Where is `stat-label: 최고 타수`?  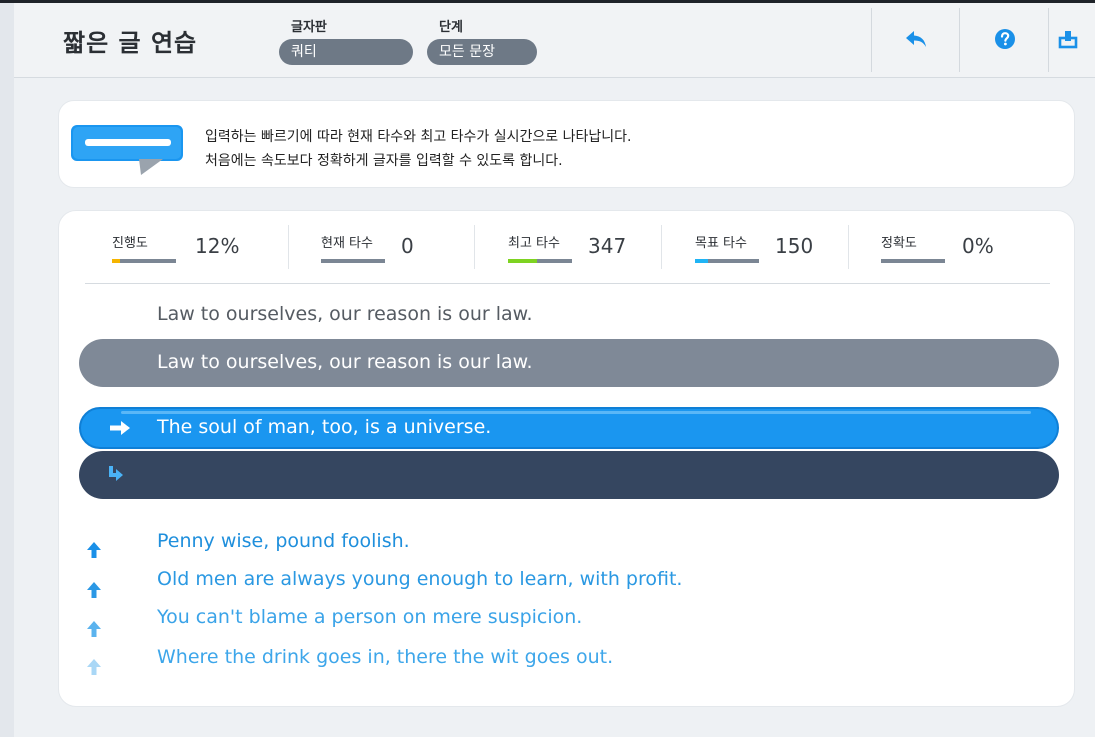 stat-label: 최고 타수 is located at coordinates (534, 243).